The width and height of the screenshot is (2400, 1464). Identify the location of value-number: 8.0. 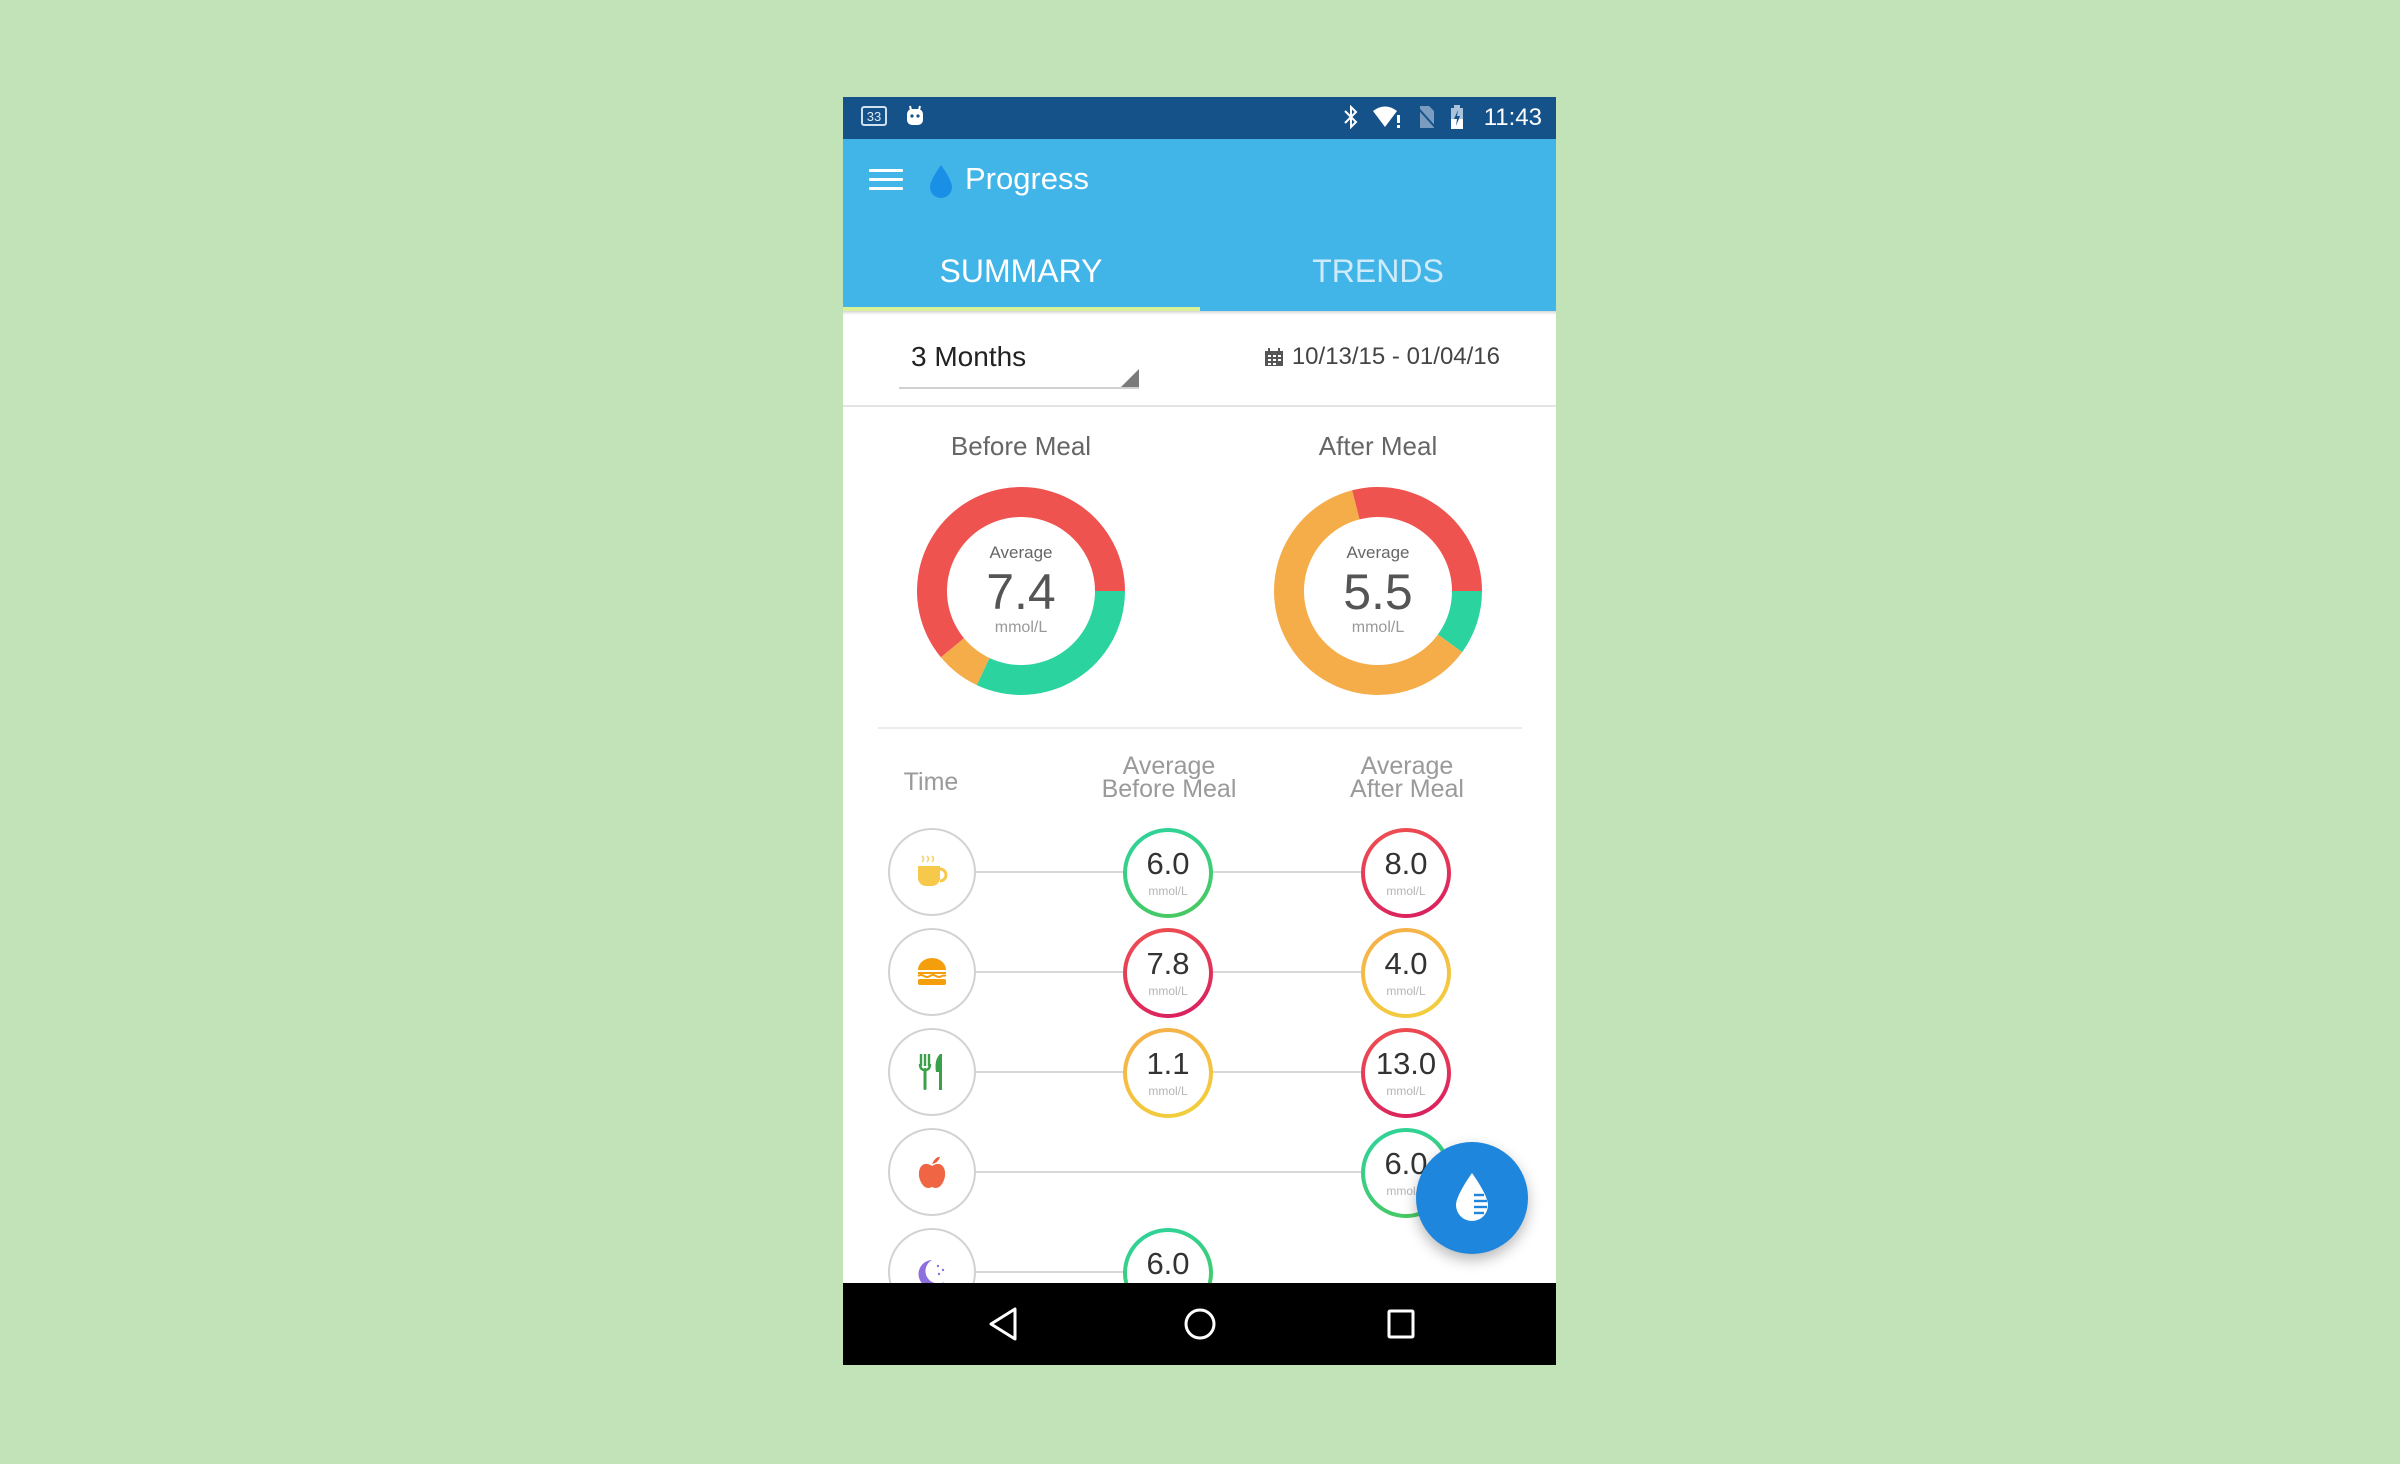
(1406, 863).